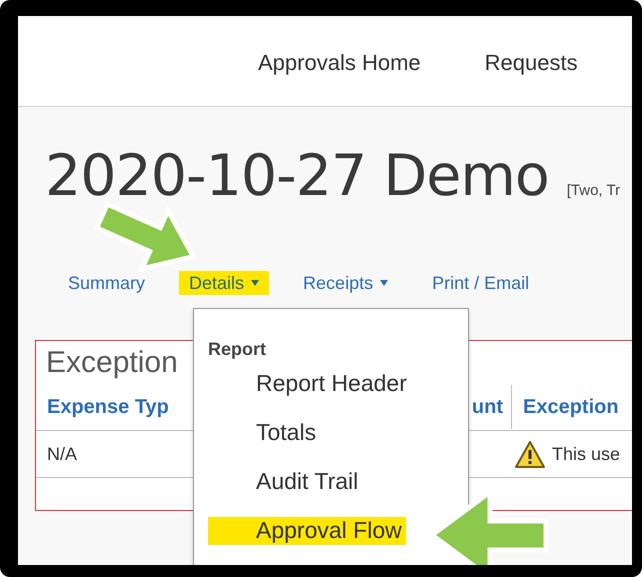 This screenshot has height=577, width=642. I want to click on menu-item: Totals, so click(262, 433).